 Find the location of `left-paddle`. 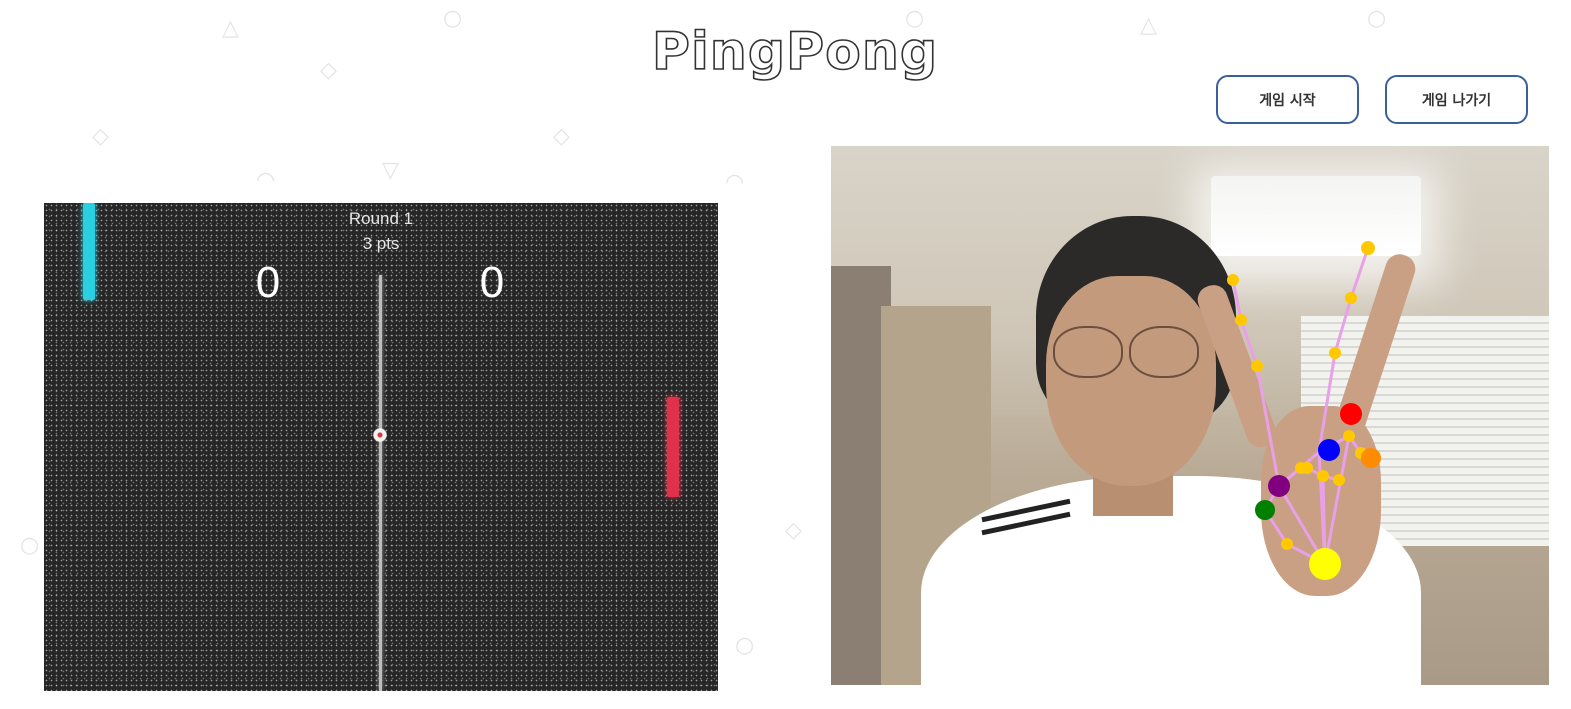

left-paddle is located at coordinates (89, 251).